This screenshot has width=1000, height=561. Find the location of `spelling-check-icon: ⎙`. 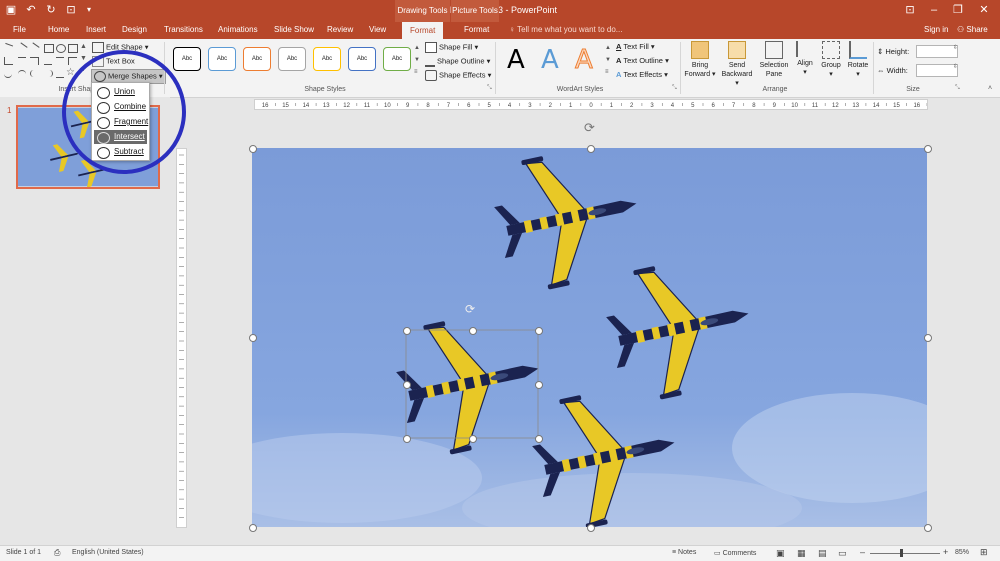

spelling-check-icon: ⎙ is located at coordinates (57, 553).